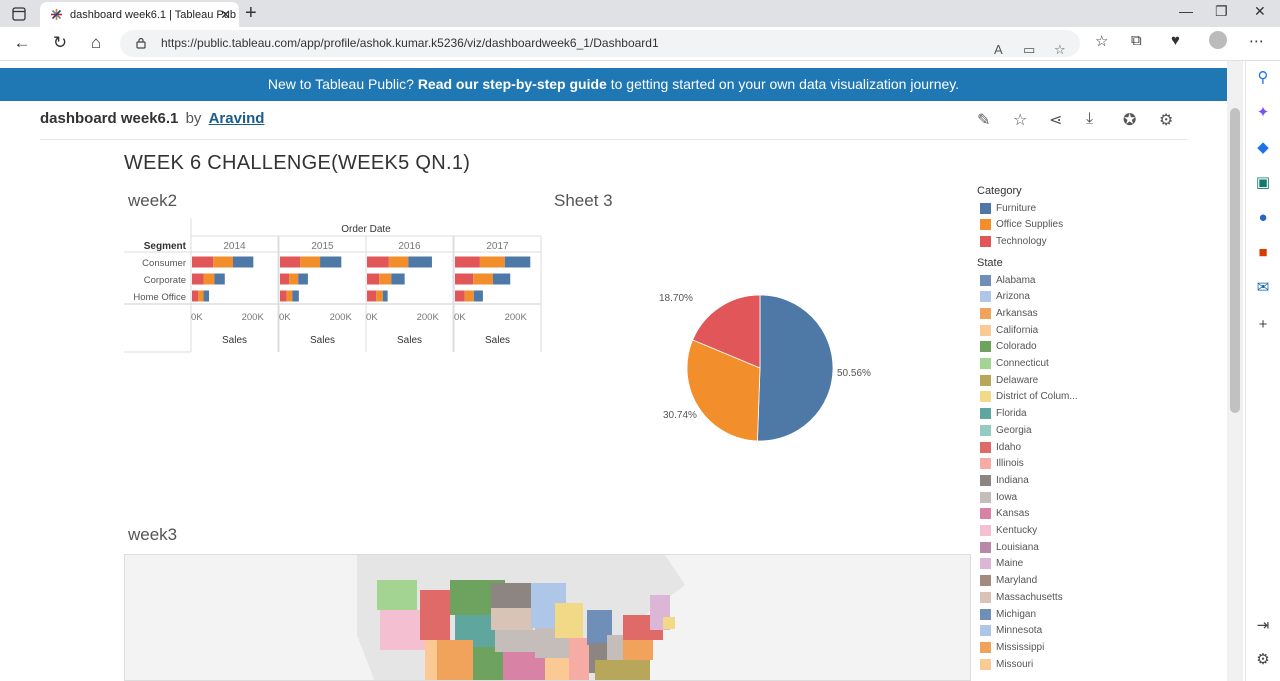  I want to click on restore-icon: ❐, so click(1221, 11).